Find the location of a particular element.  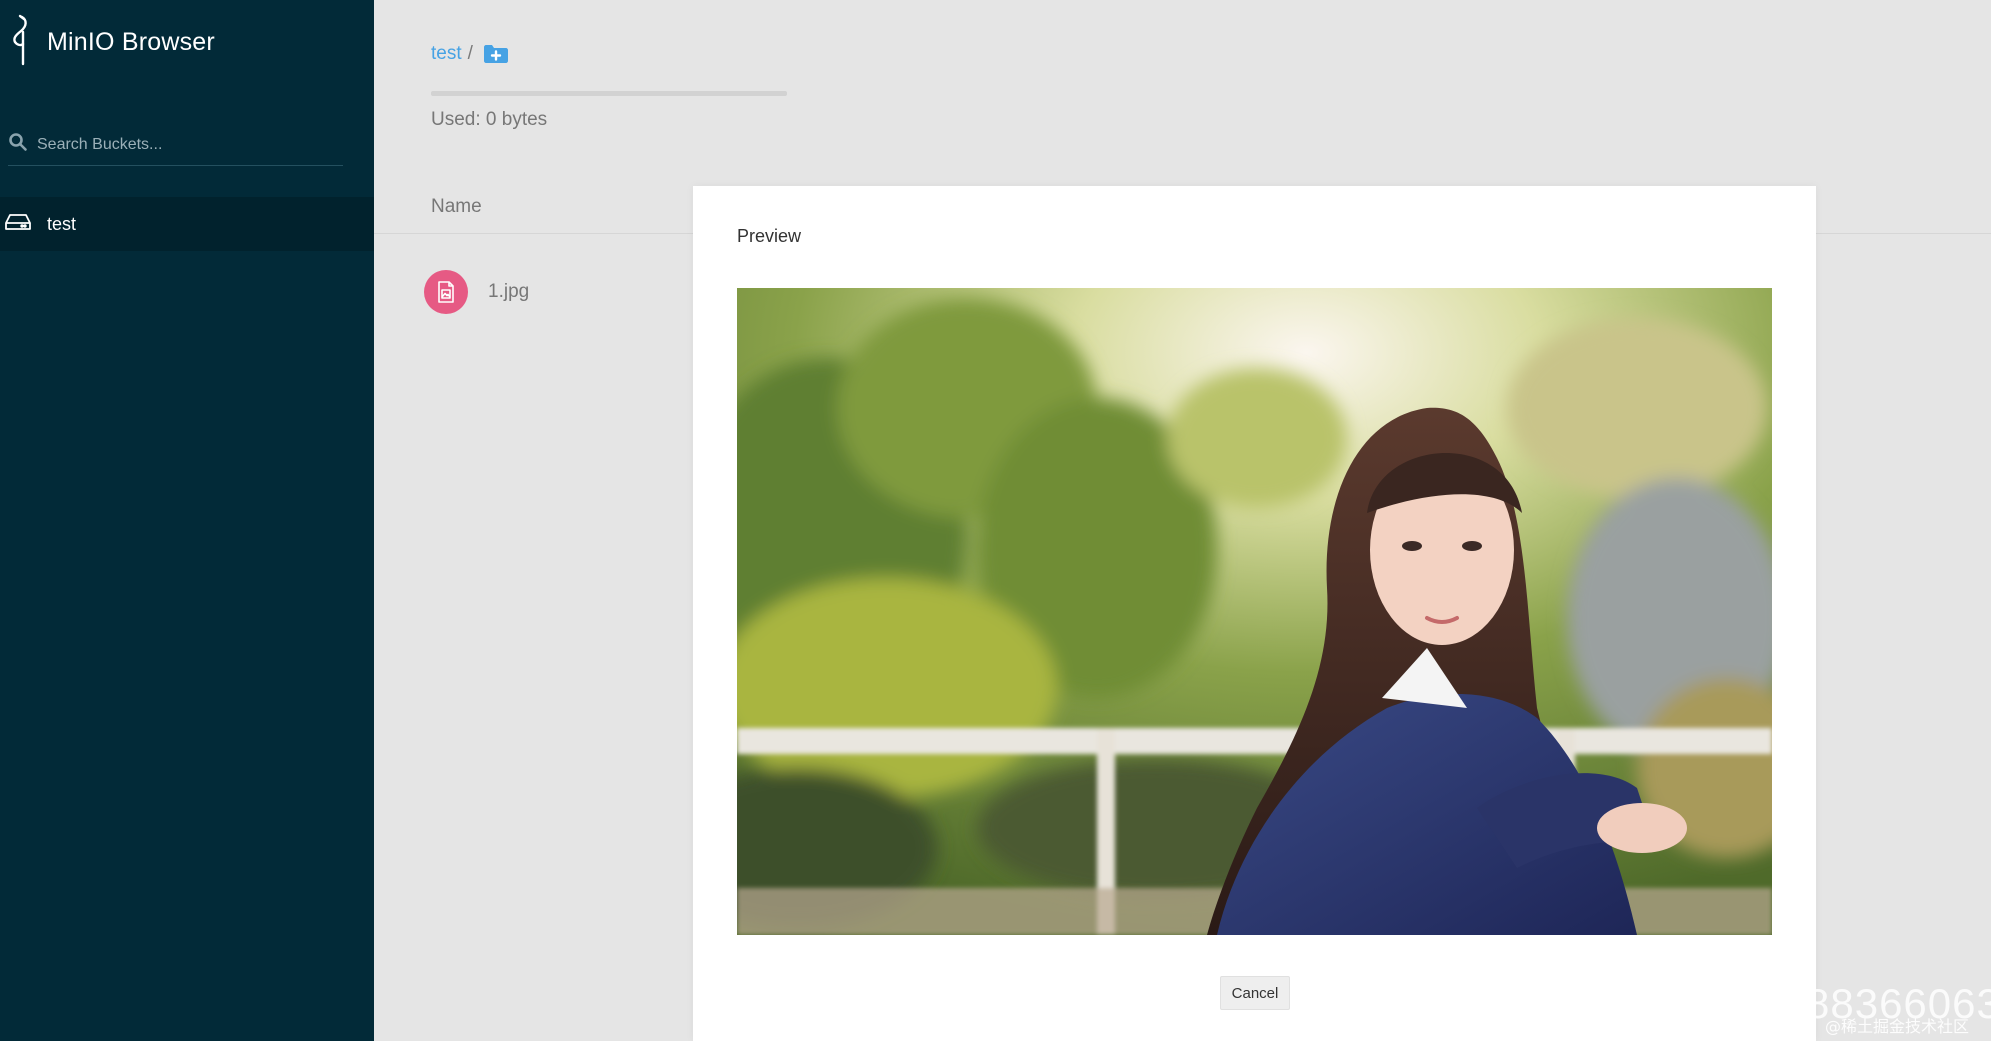

bucket-search is located at coordinates (175, 145).